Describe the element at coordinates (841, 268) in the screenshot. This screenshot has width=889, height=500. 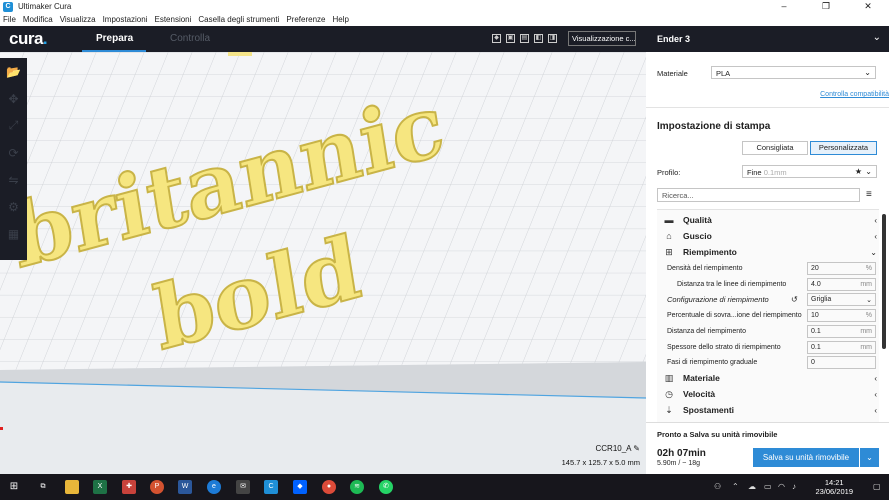
I see `infill-density-input: 20%` at that location.